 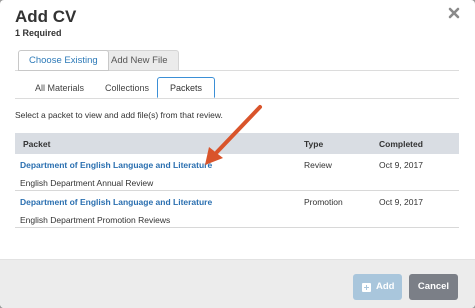 What do you see at coordinates (237, 143) in the screenshot?
I see `table-header: Packet Type Completed` at bounding box center [237, 143].